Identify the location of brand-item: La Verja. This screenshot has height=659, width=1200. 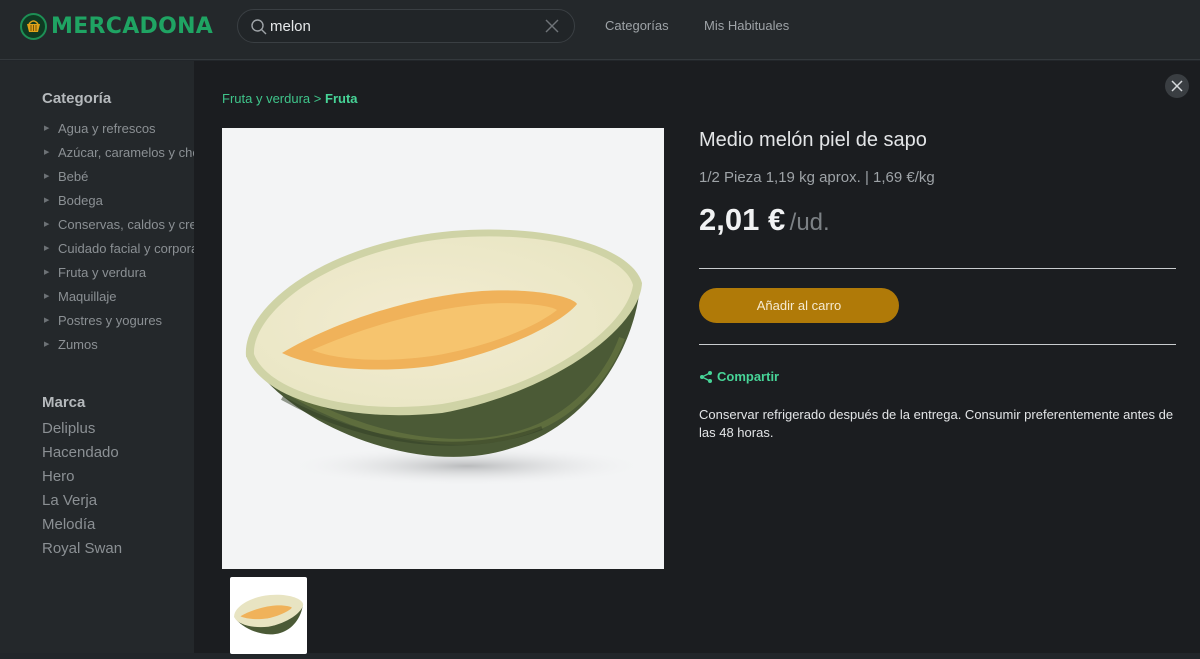
(82, 500).